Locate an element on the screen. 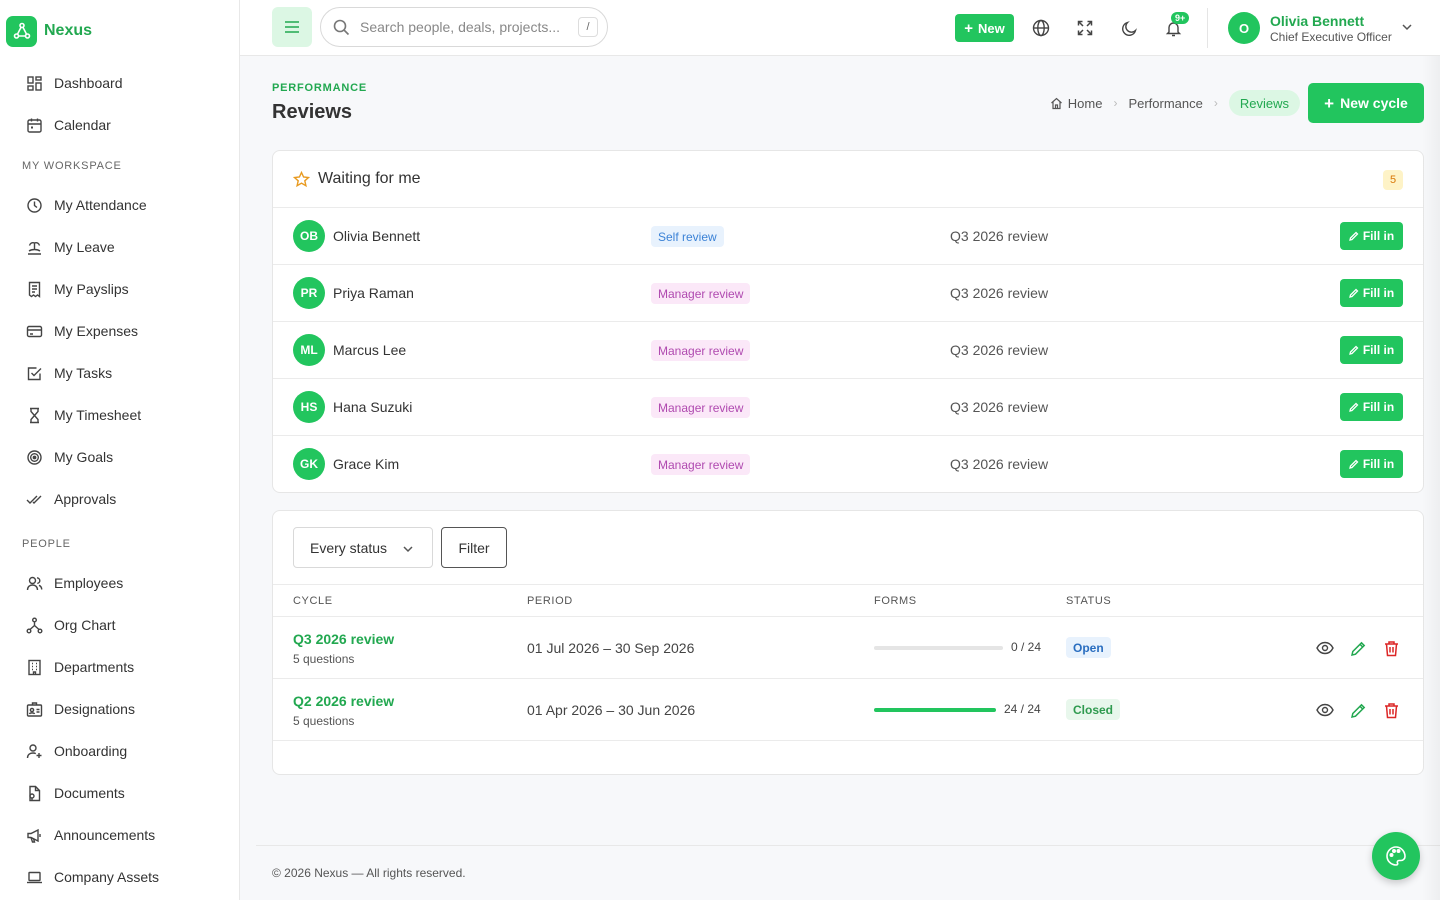 The image size is (1440, 900). column-header-forms: FORMS is located at coordinates (895, 601).